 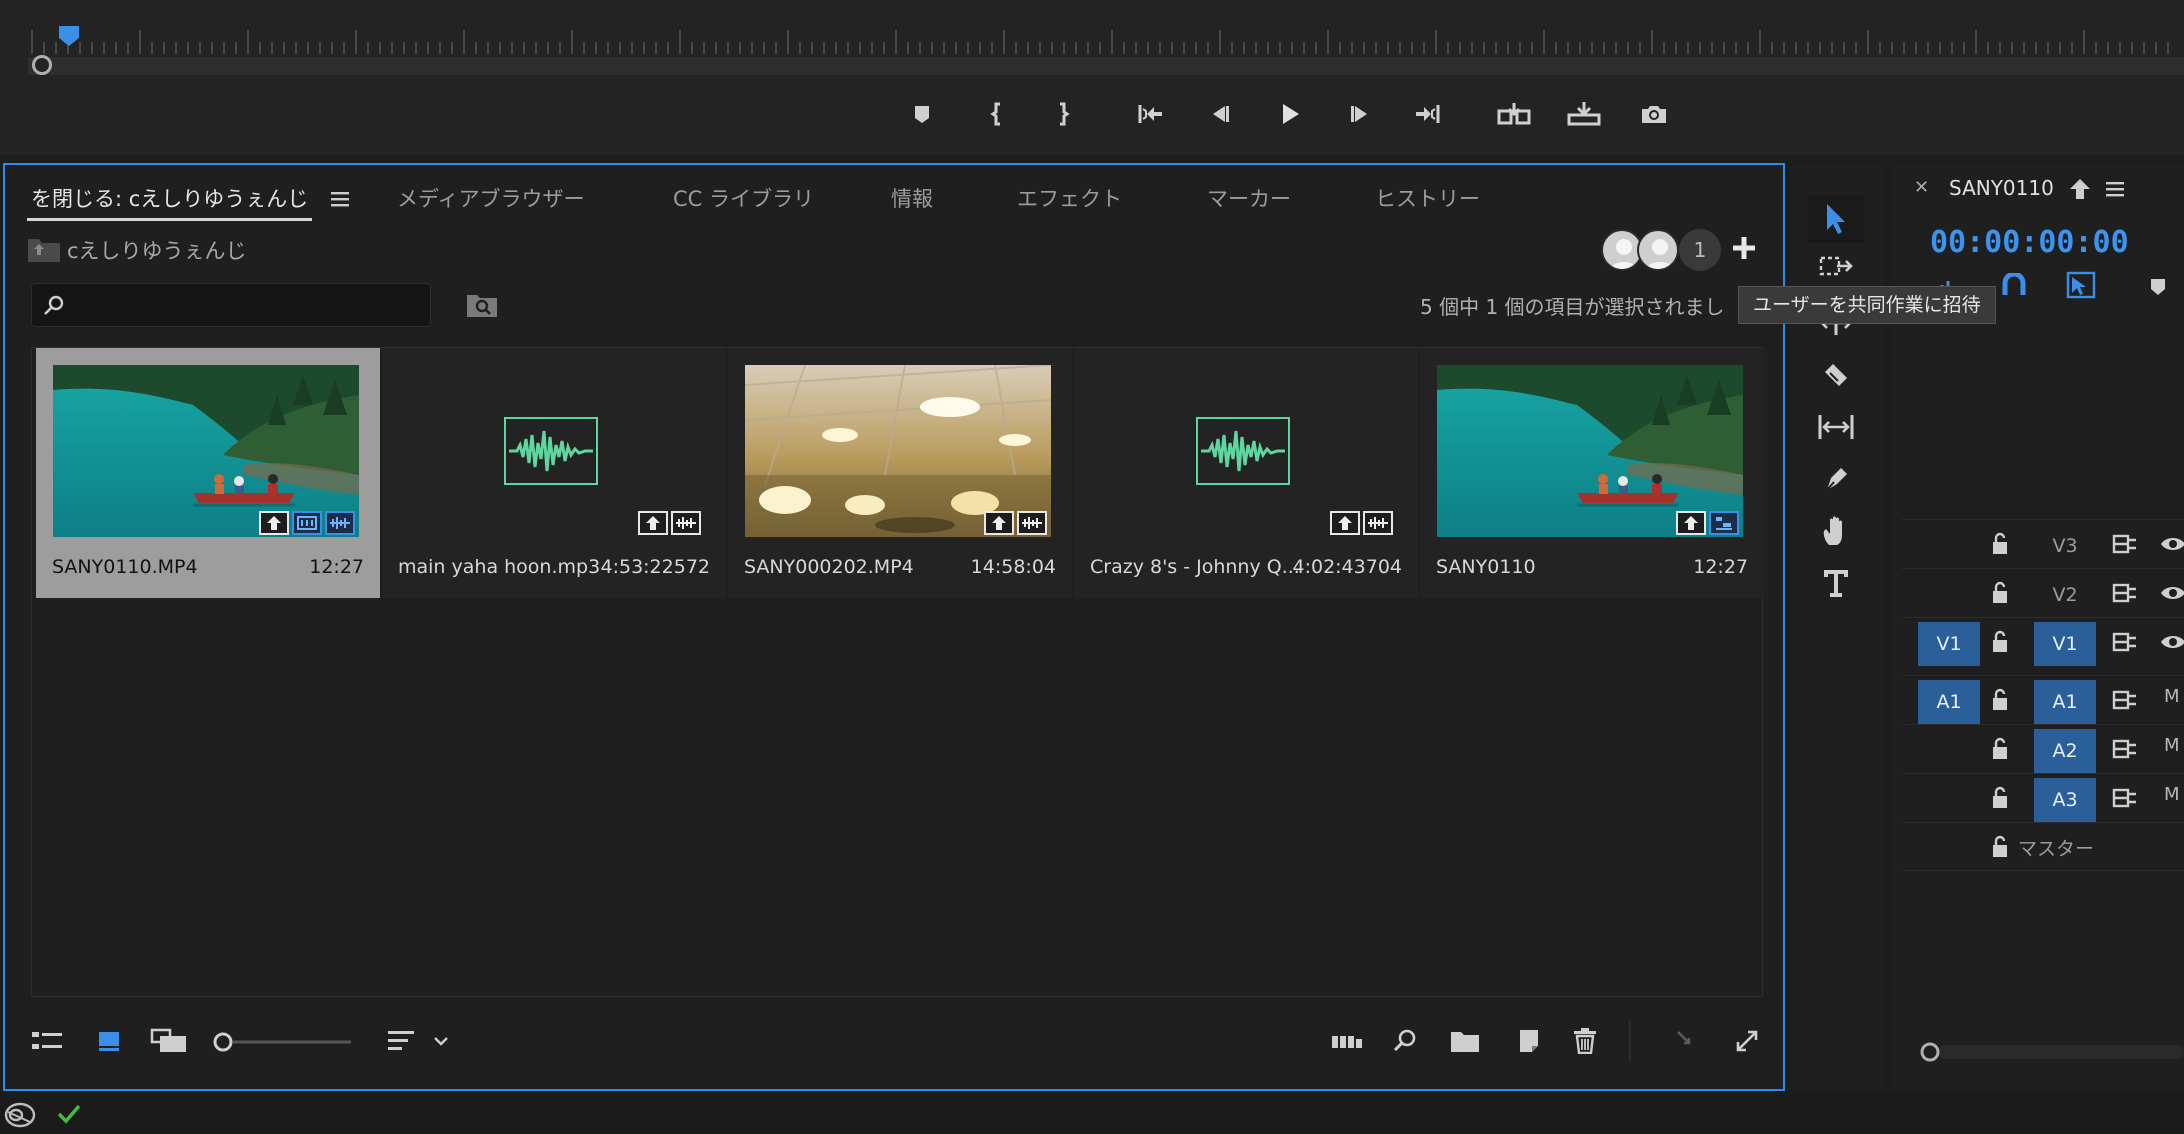 What do you see at coordinates (1514, 114) in the screenshot?
I see `insert-button` at bounding box center [1514, 114].